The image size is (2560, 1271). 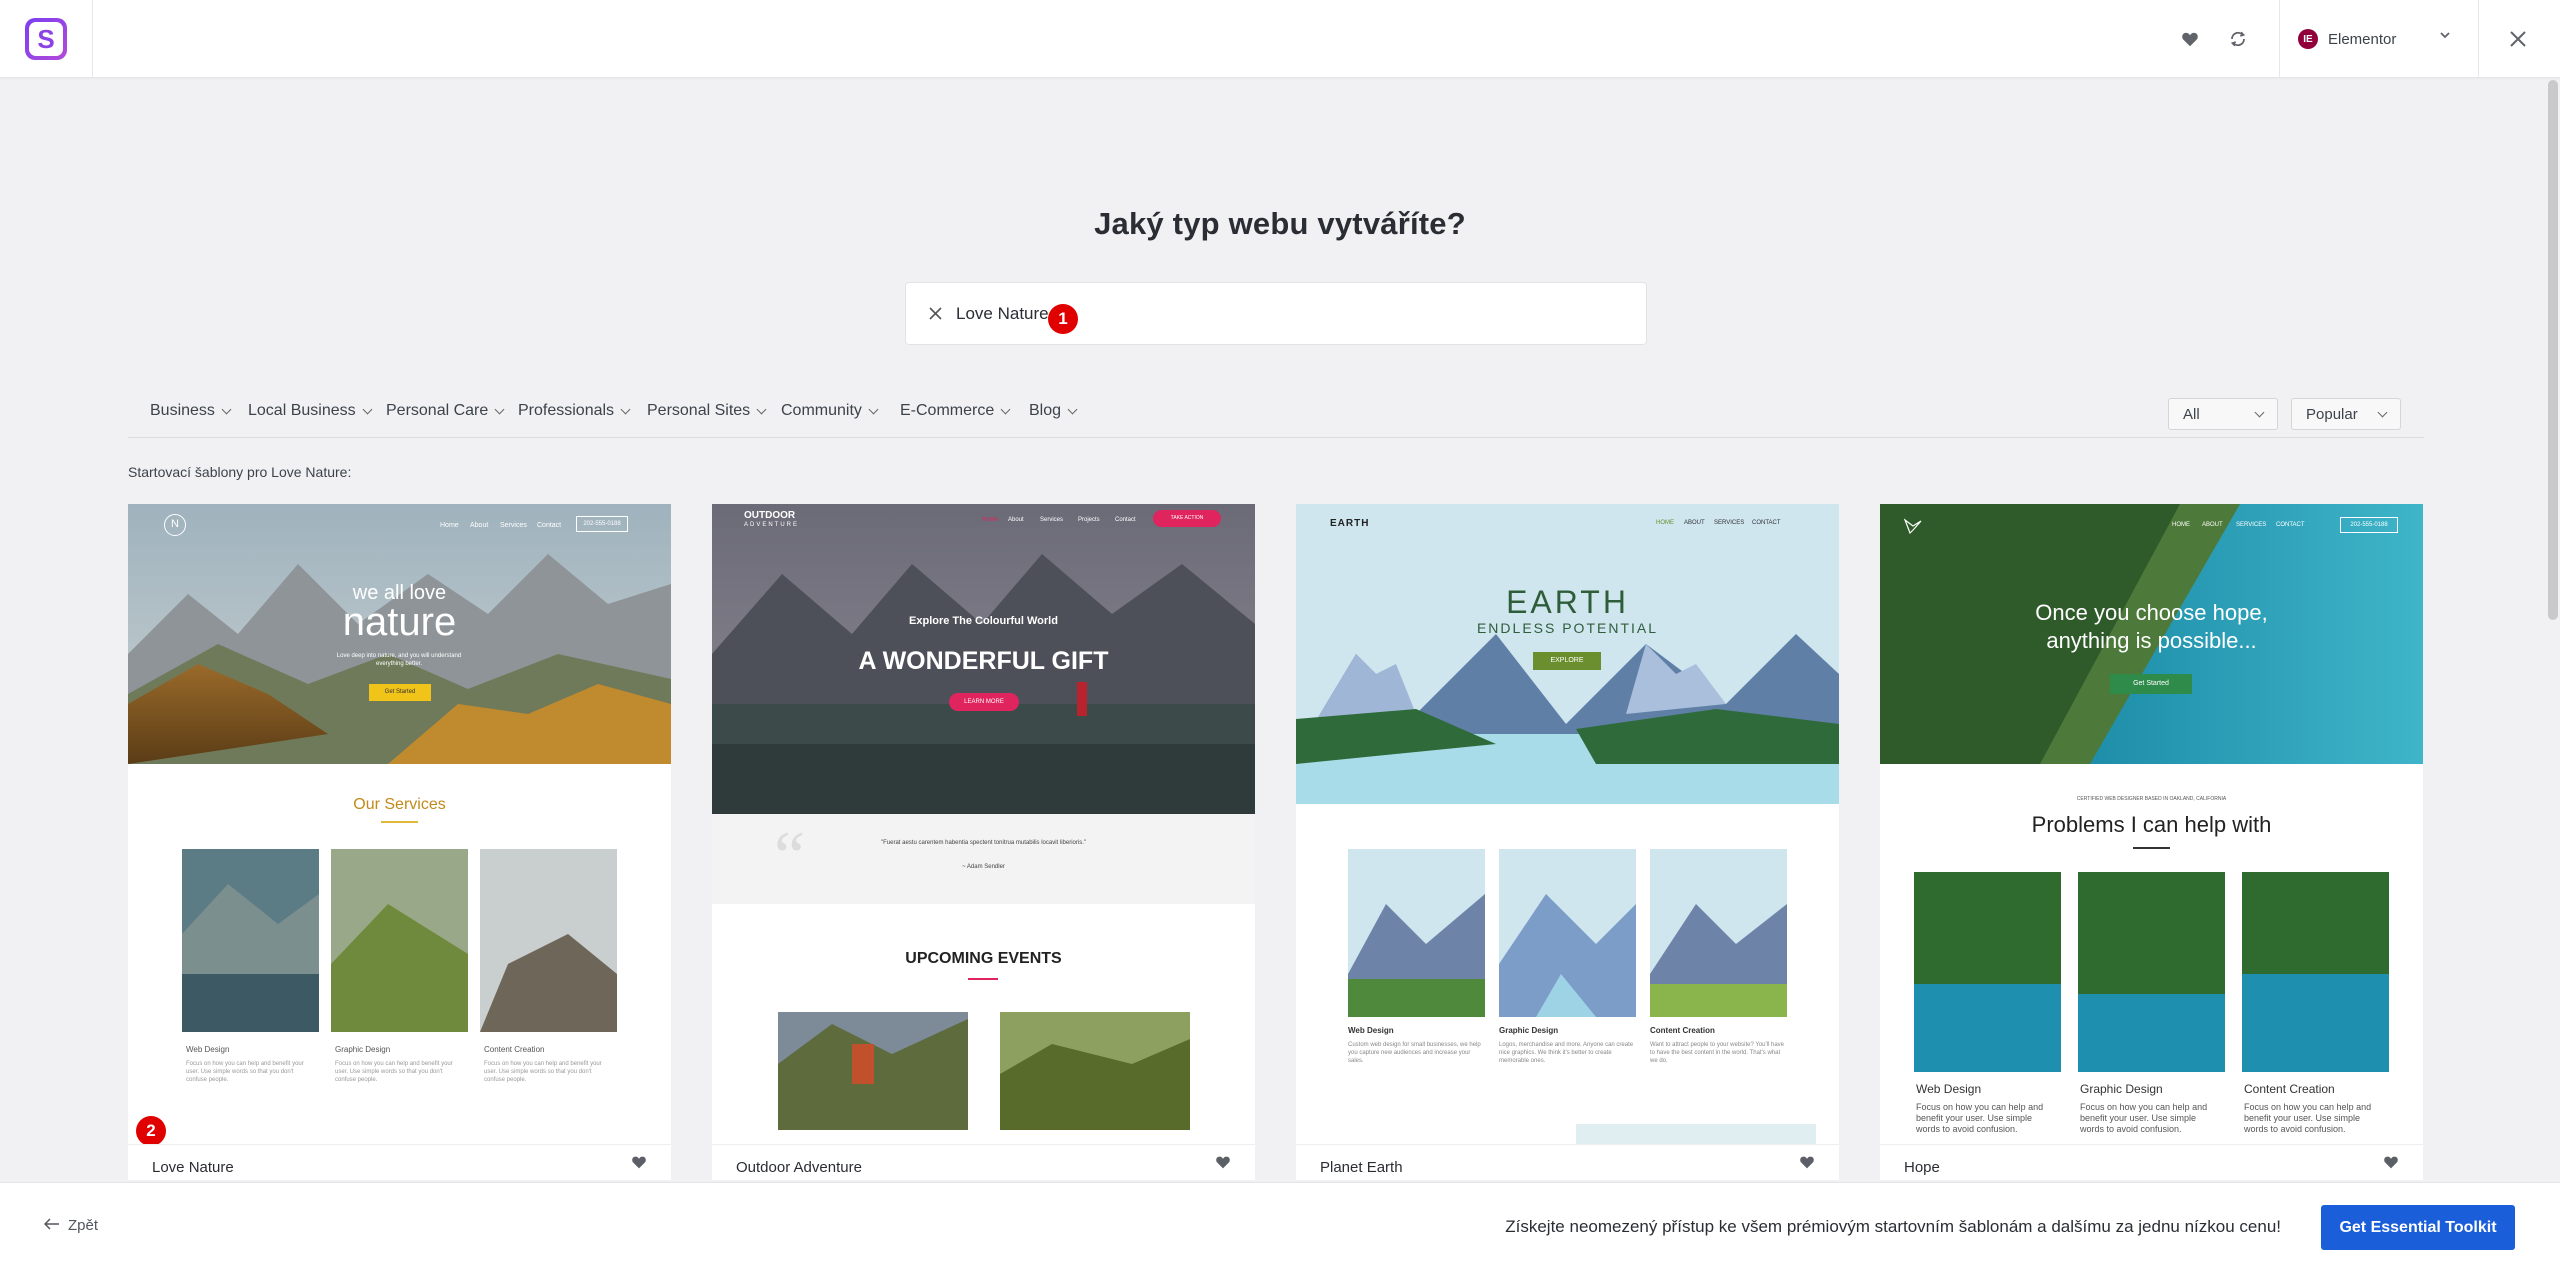 What do you see at coordinates (193, 1167) in the screenshot?
I see `card-title: Love Nature` at bounding box center [193, 1167].